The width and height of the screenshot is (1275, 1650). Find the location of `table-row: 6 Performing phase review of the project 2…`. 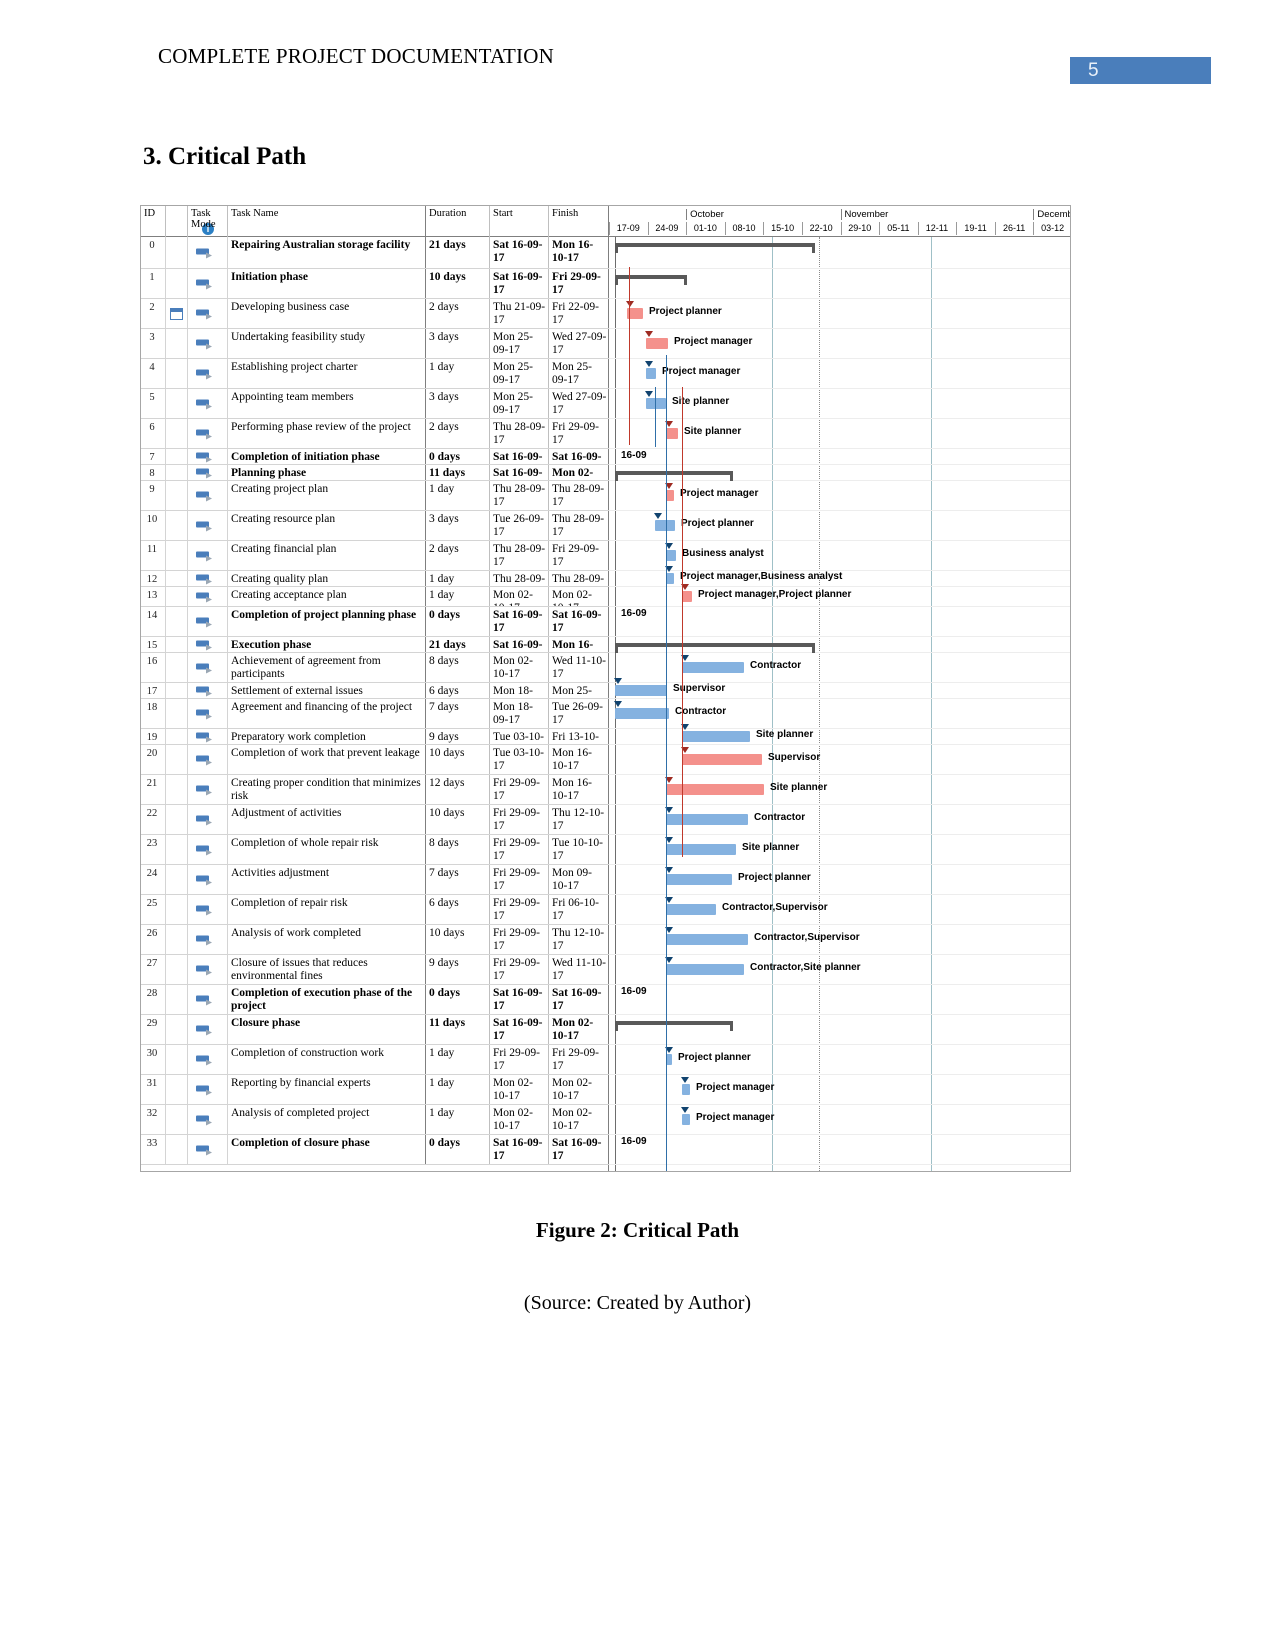

table-row: 6 Performing phase review of the project 2… is located at coordinates (375, 434).